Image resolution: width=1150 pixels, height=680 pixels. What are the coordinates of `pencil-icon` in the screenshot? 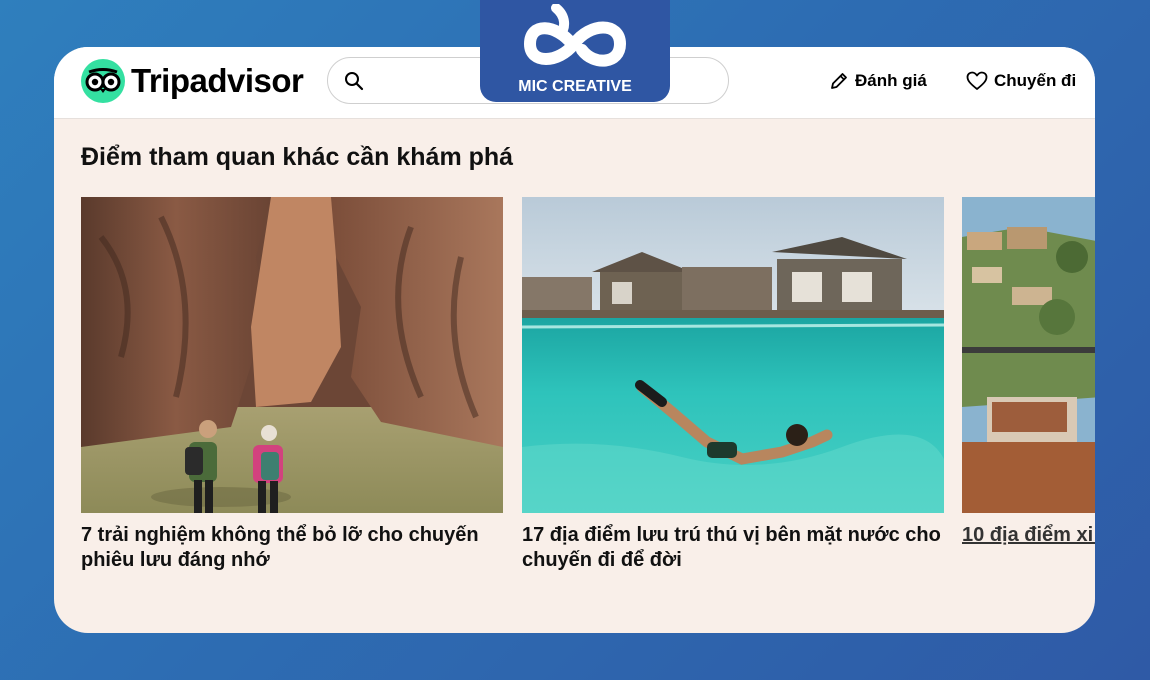 It's located at (839, 81).